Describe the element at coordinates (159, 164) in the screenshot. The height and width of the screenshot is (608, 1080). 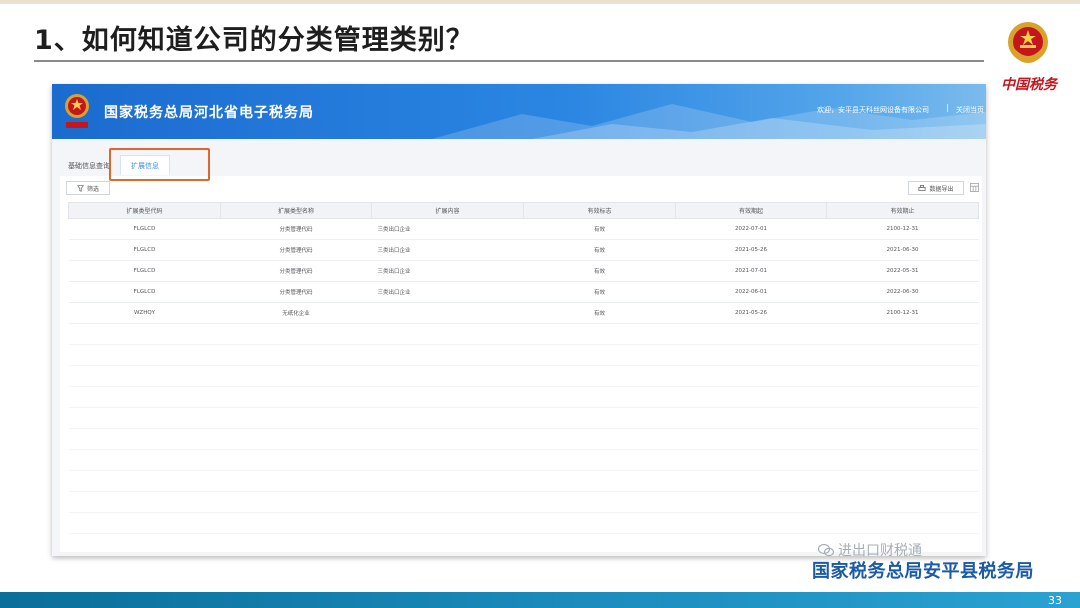
I see `tab-highlight-box` at that location.